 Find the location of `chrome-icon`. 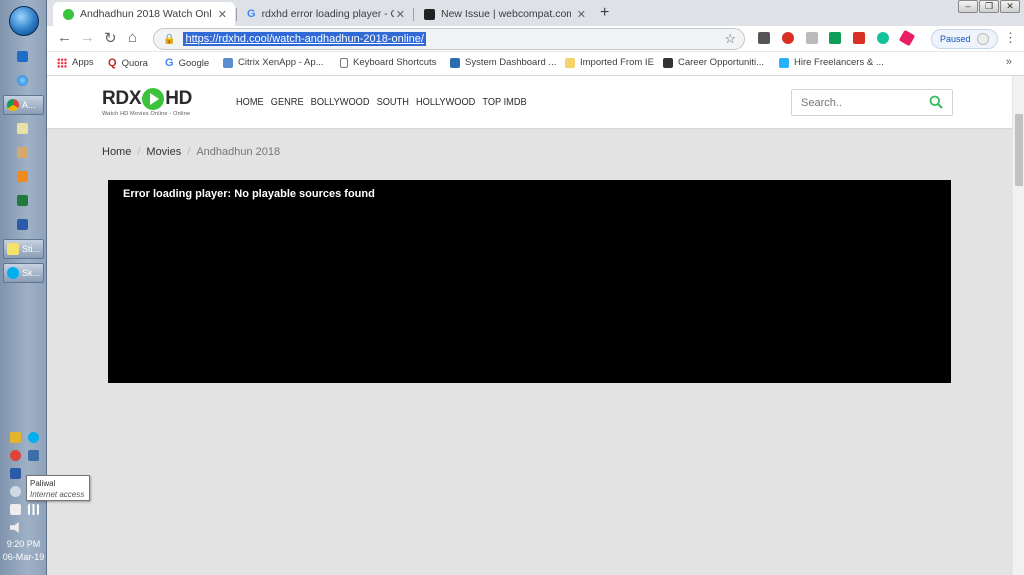

chrome-icon is located at coordinates (13, 105).